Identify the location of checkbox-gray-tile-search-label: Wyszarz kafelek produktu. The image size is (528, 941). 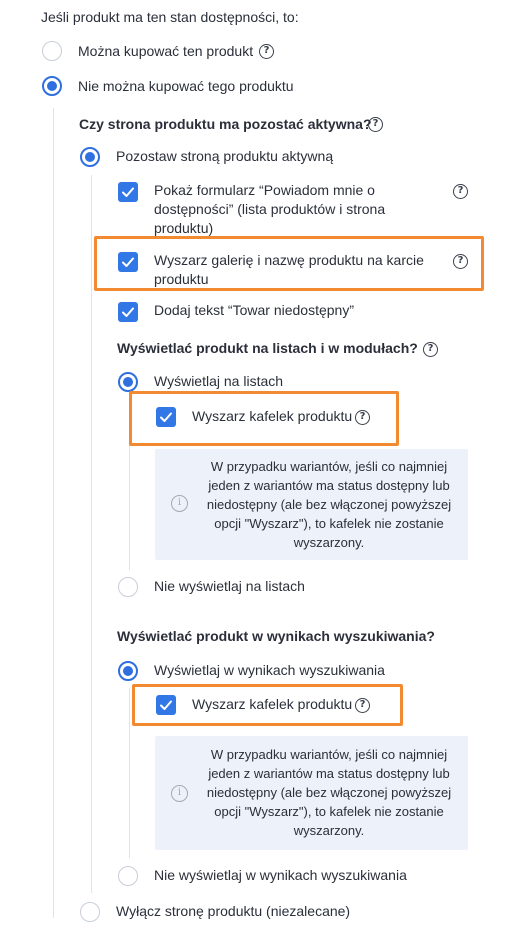
(272, 704).